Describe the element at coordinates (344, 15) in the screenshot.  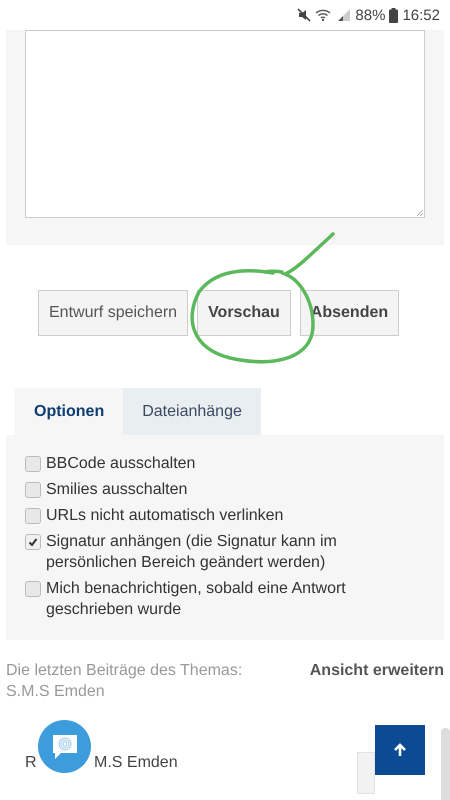
I see `signal-icon` at that location.